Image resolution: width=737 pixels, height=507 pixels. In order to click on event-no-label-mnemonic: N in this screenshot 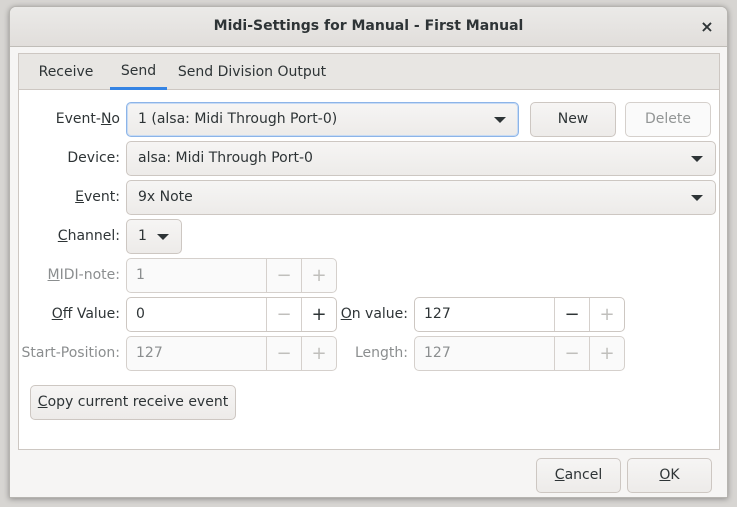, I will do `click(106, 119)`.